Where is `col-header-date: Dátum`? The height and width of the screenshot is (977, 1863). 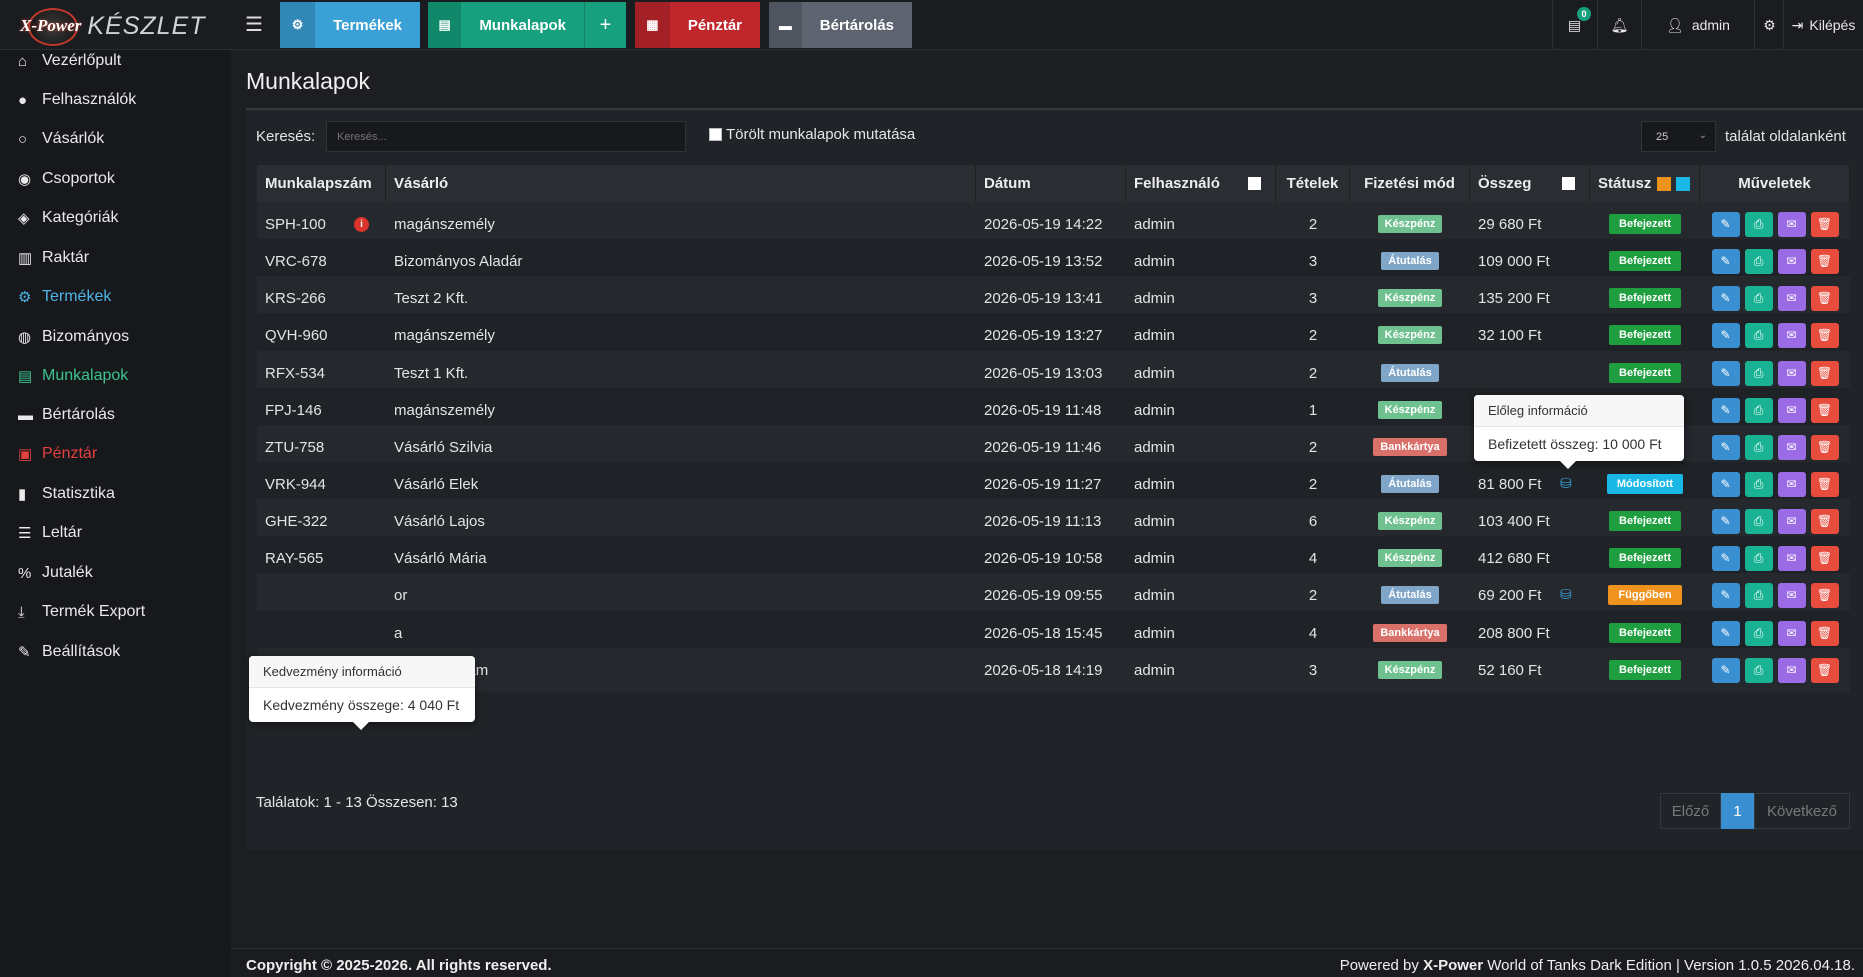 col-header-date: Dátum is located at coordinates (1051, 183).